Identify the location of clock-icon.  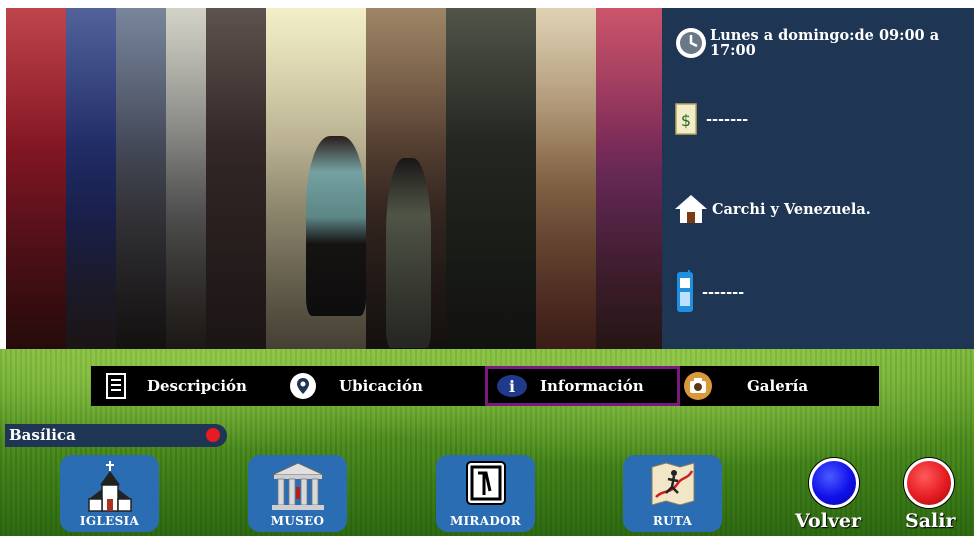
(691, 43).